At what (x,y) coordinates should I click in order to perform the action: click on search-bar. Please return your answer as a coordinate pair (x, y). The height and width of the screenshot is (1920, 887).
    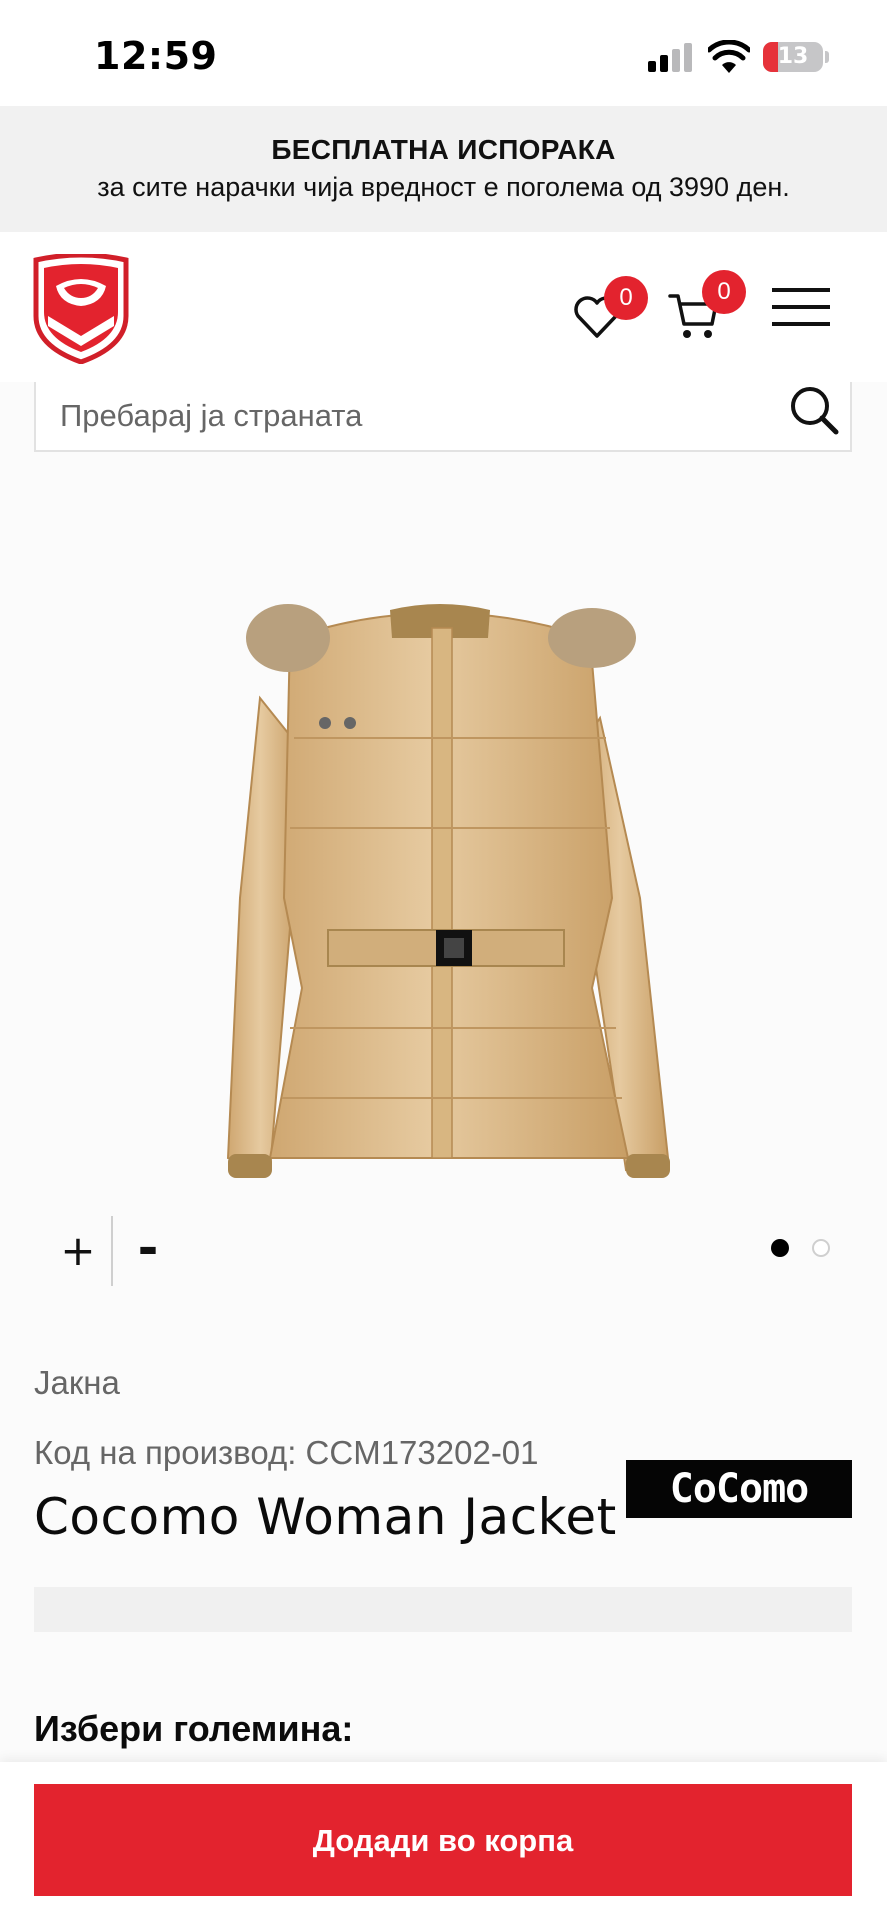
    Looking at the image, I should click on (443, 417).